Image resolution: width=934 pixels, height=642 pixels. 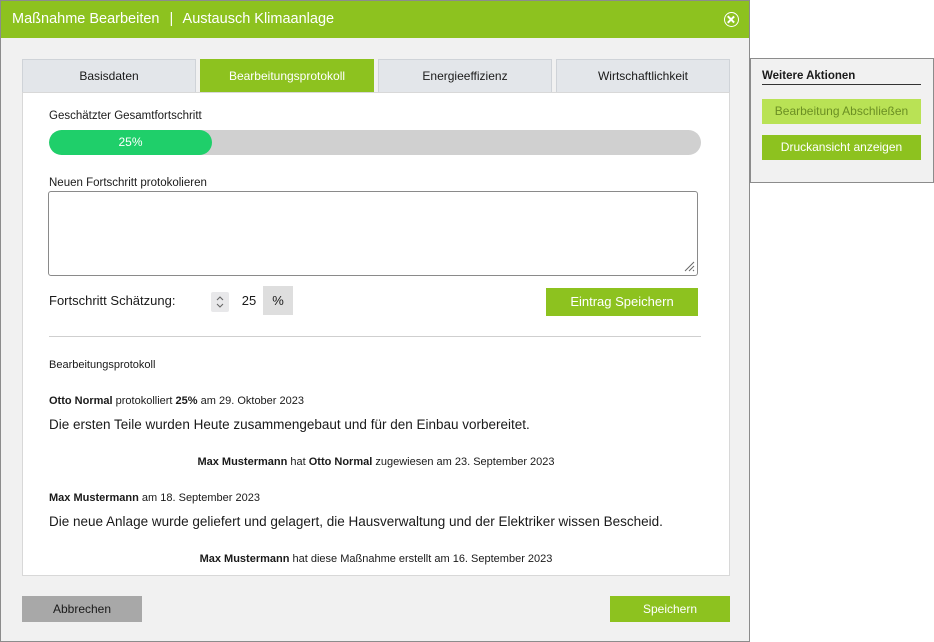 I want to click on log-entry-header: Max Mustermann am 18. September 2023, so click(x=154, y=498).